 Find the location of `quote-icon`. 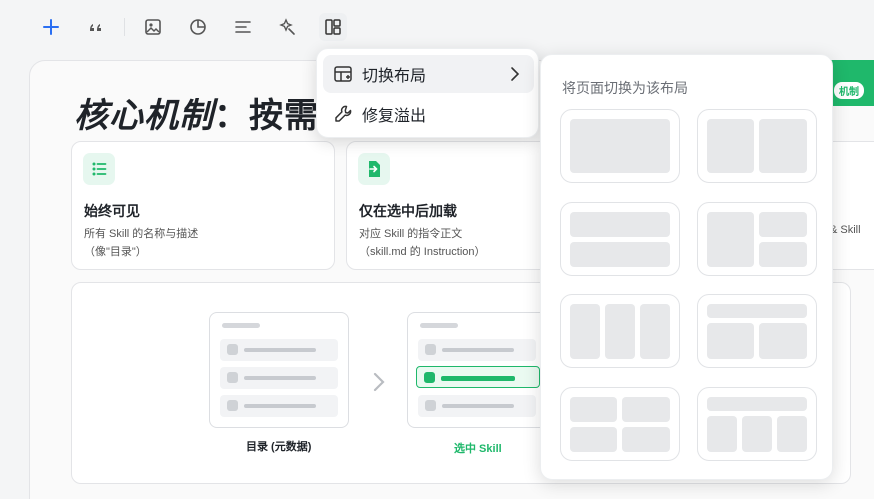

quote-icon is located at coordinates (95, 27).